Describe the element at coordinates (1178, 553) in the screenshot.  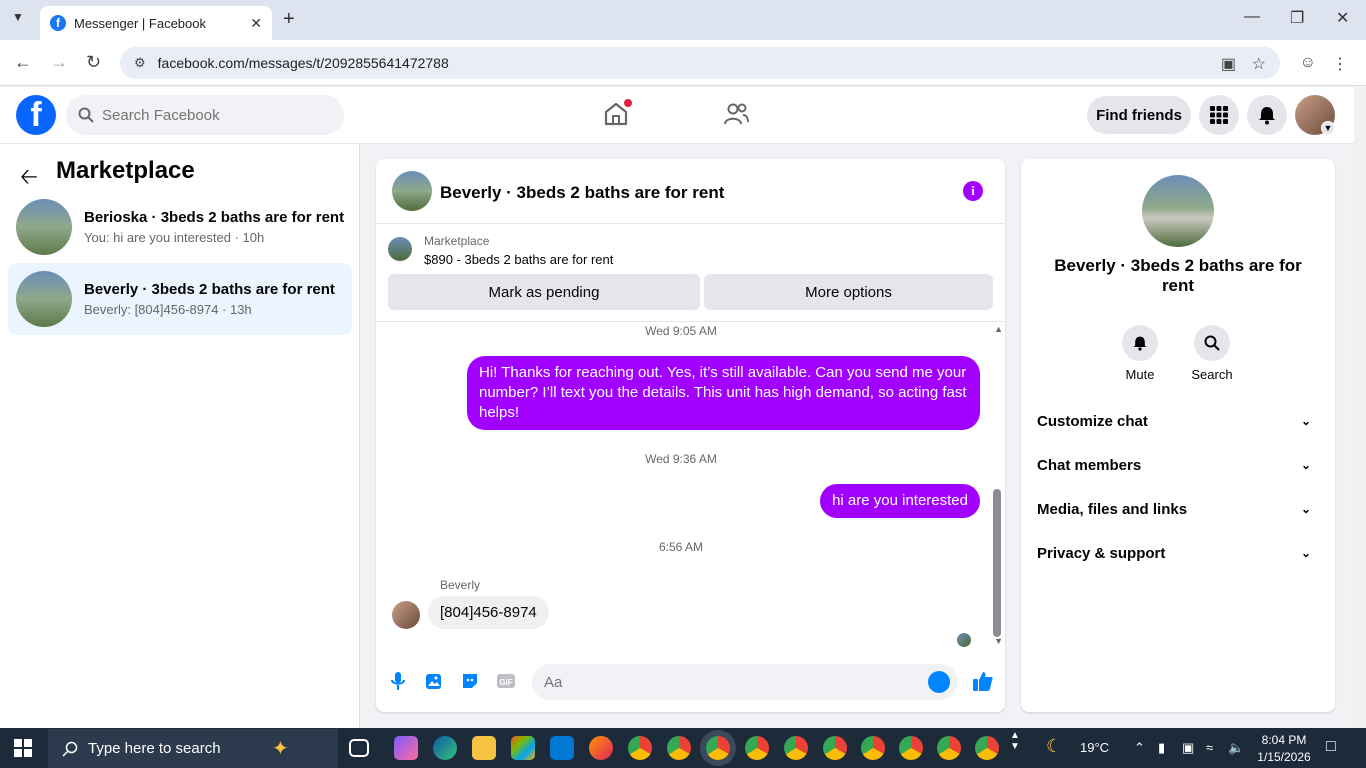
I see `privacy-support-section: Privacy & support ⌄` at that location.